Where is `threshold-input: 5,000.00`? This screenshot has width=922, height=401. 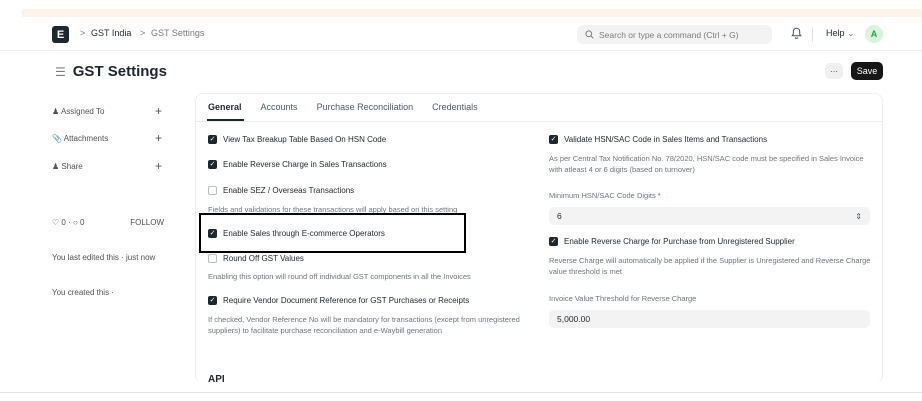
threshold-input: 5,000.00 is located at coordinates (709, 319).